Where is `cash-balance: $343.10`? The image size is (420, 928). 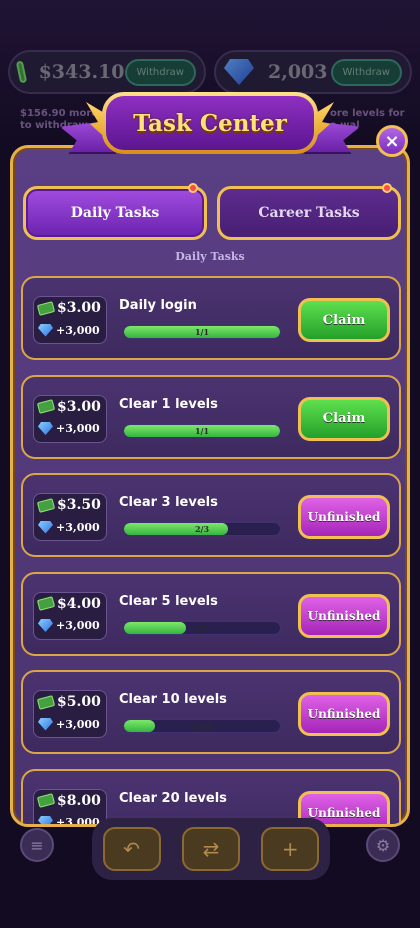
cash-balance: $343.10 is located at coordinates (81, 72).